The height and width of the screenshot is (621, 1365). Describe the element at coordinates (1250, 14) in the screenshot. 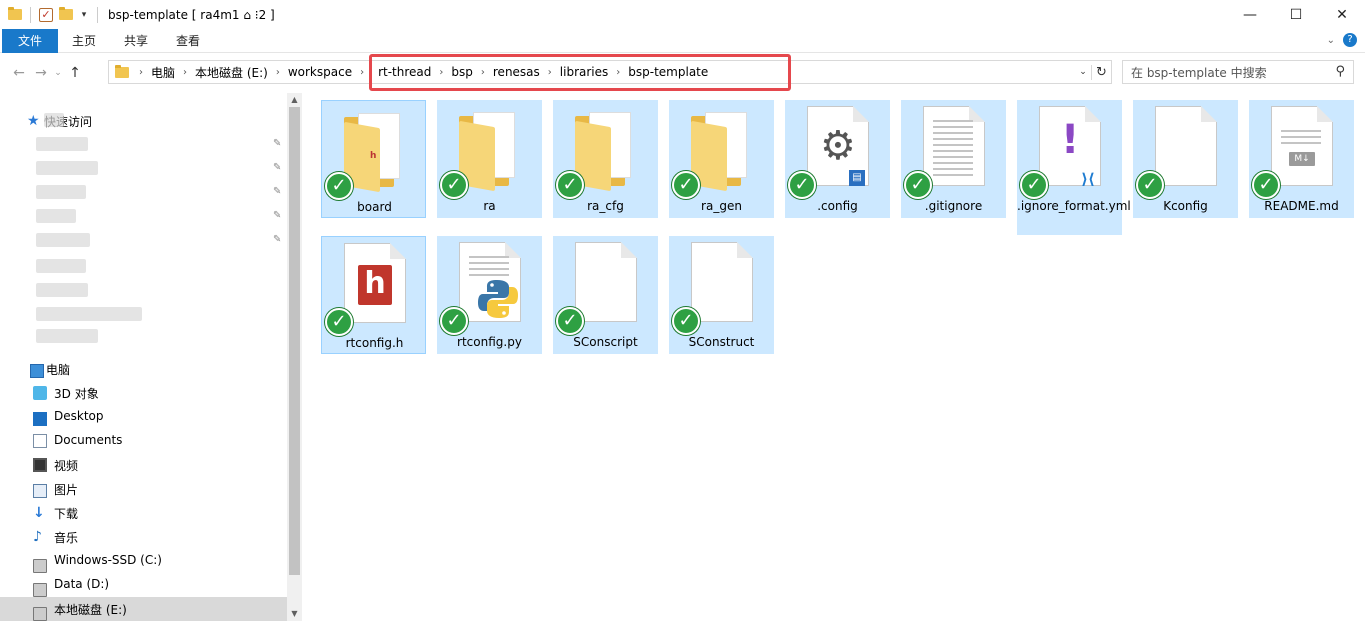

I see `minimize-button: —` at that location.